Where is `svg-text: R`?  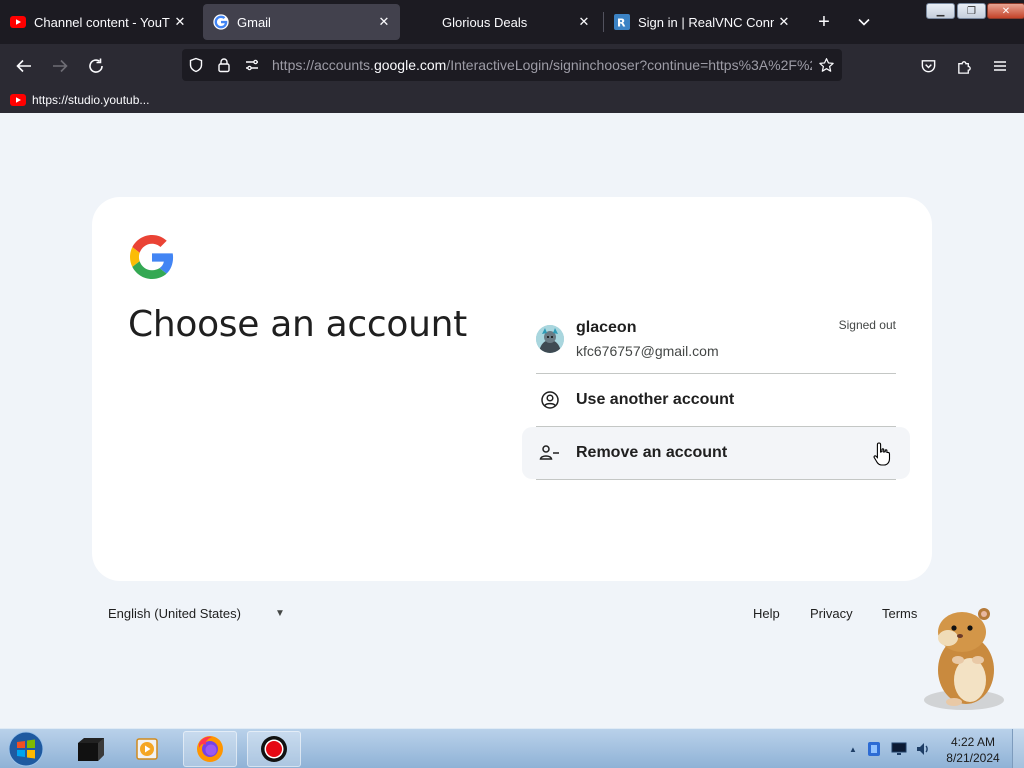 svg-text: R is located at coordinates (621, 23).